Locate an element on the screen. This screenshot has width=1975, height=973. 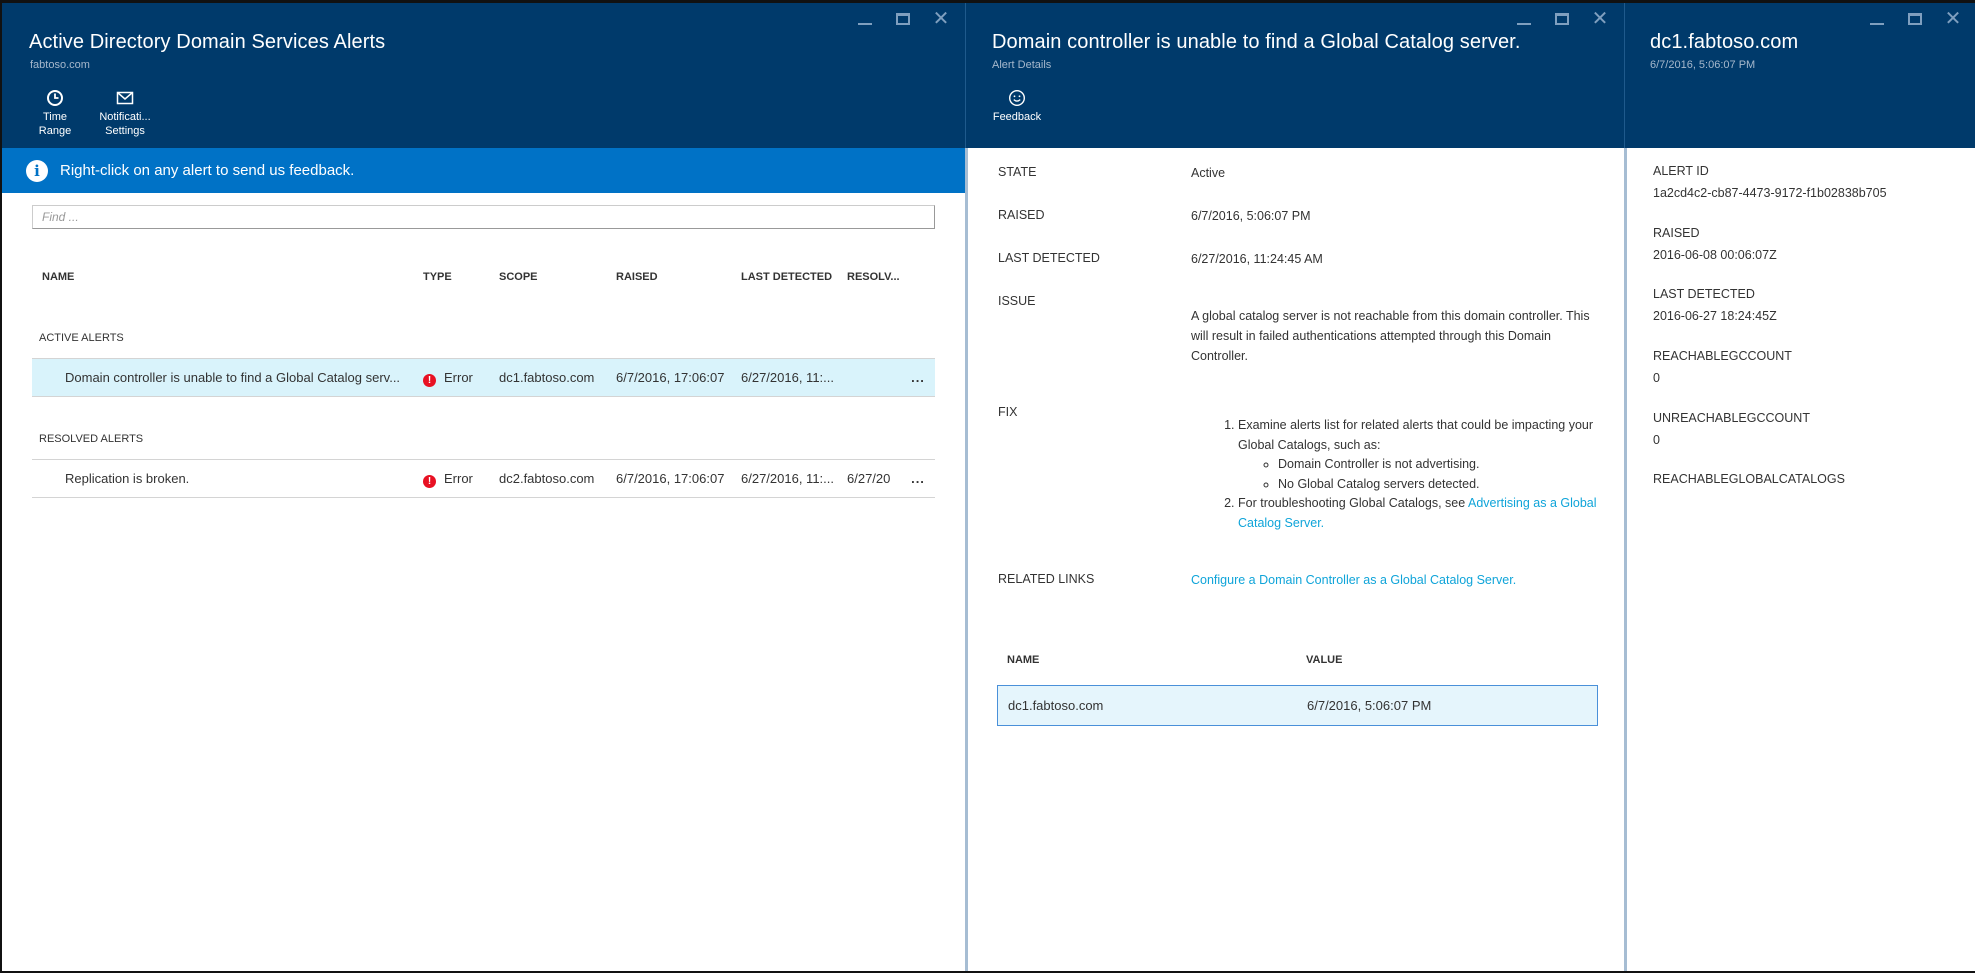
group-label-resolved: RESOLVED ALERTS is located at coordinates (91, 439).